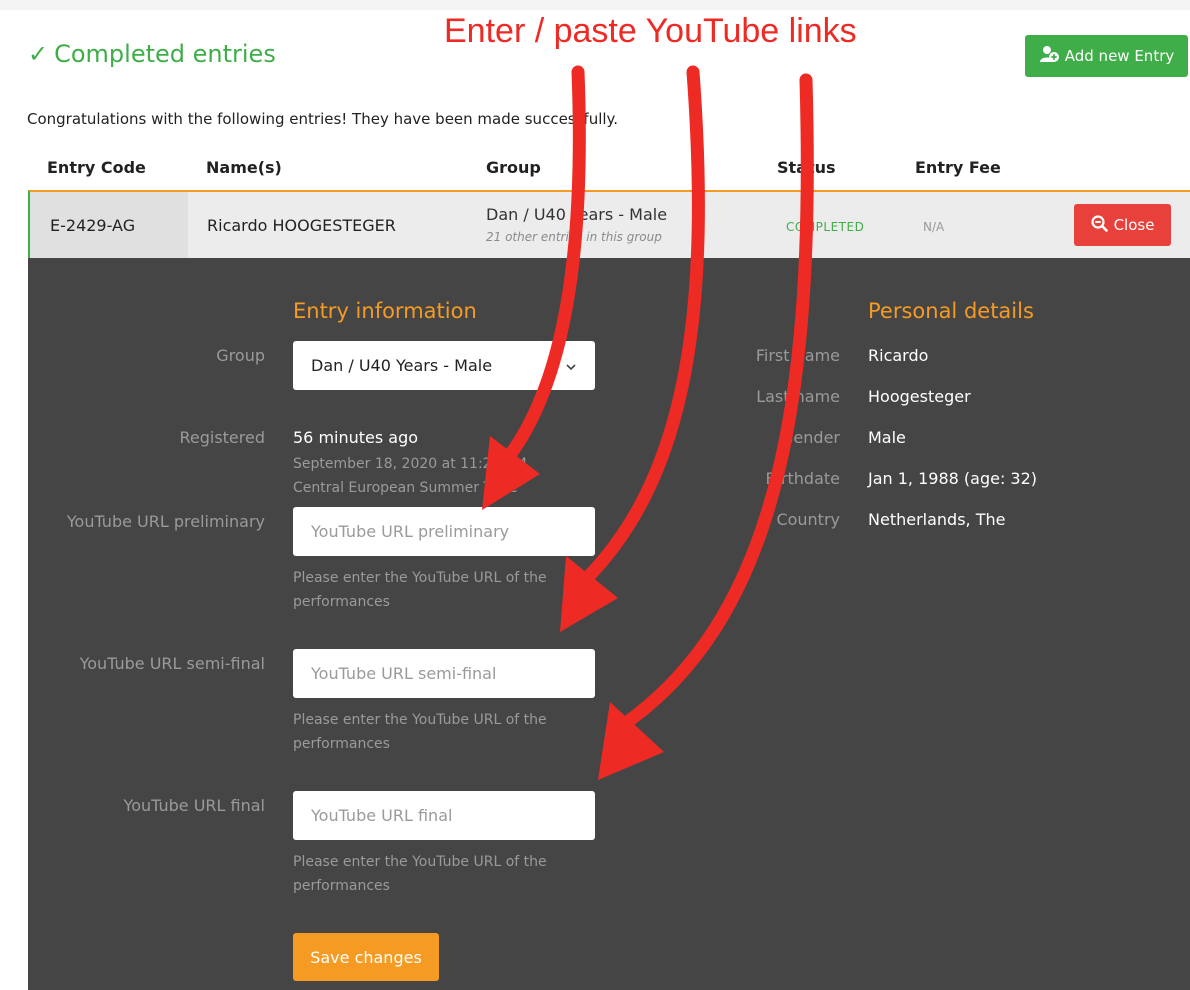 This screenshot has height=990, width=1190. I want to click on birthdate-value: Jan 1, 1988 (age: 32), so click(953, 478).